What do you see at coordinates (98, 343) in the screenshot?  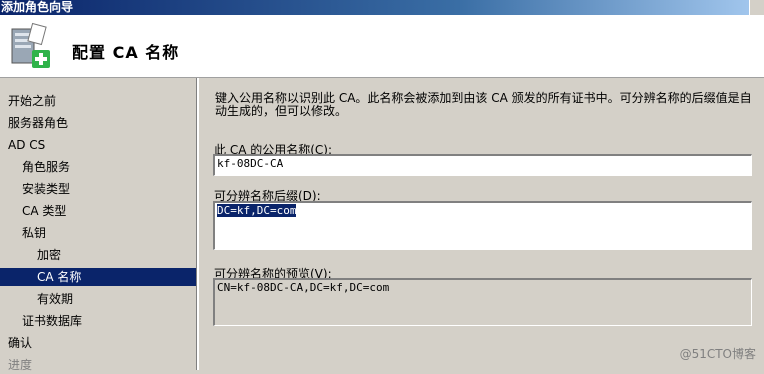 I see `nav-item: 确认` at bounding box center [98, 343].